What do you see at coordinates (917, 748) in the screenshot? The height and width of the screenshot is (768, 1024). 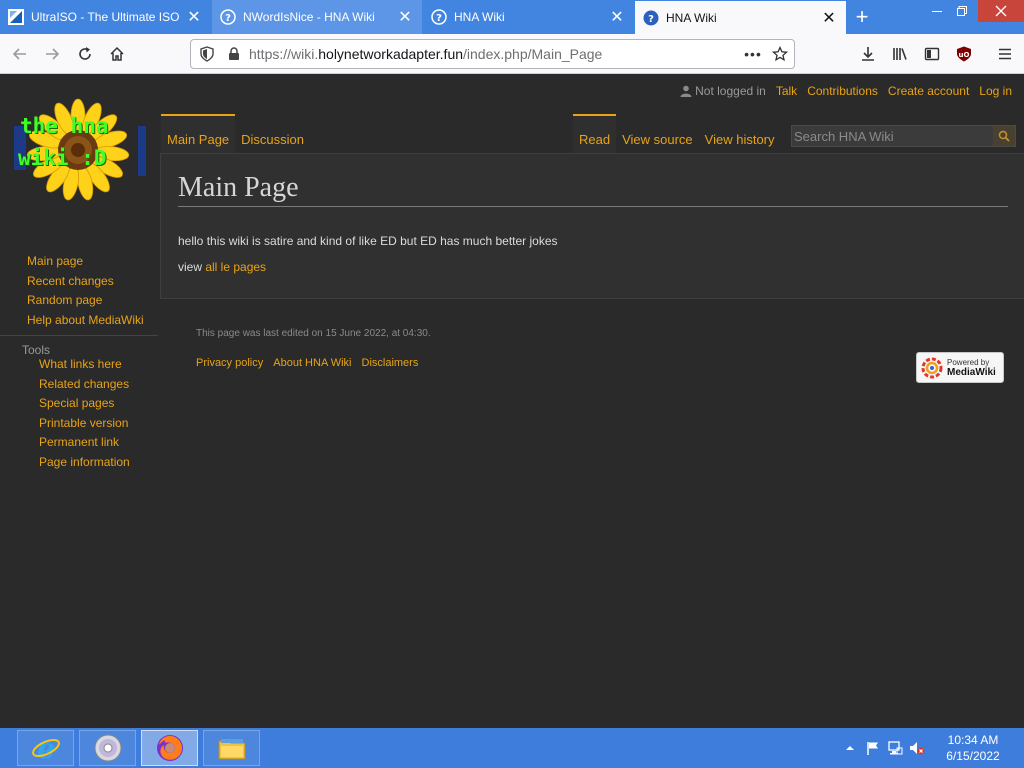 I see `volume-muted-icon` at bounding box center [917, 748].